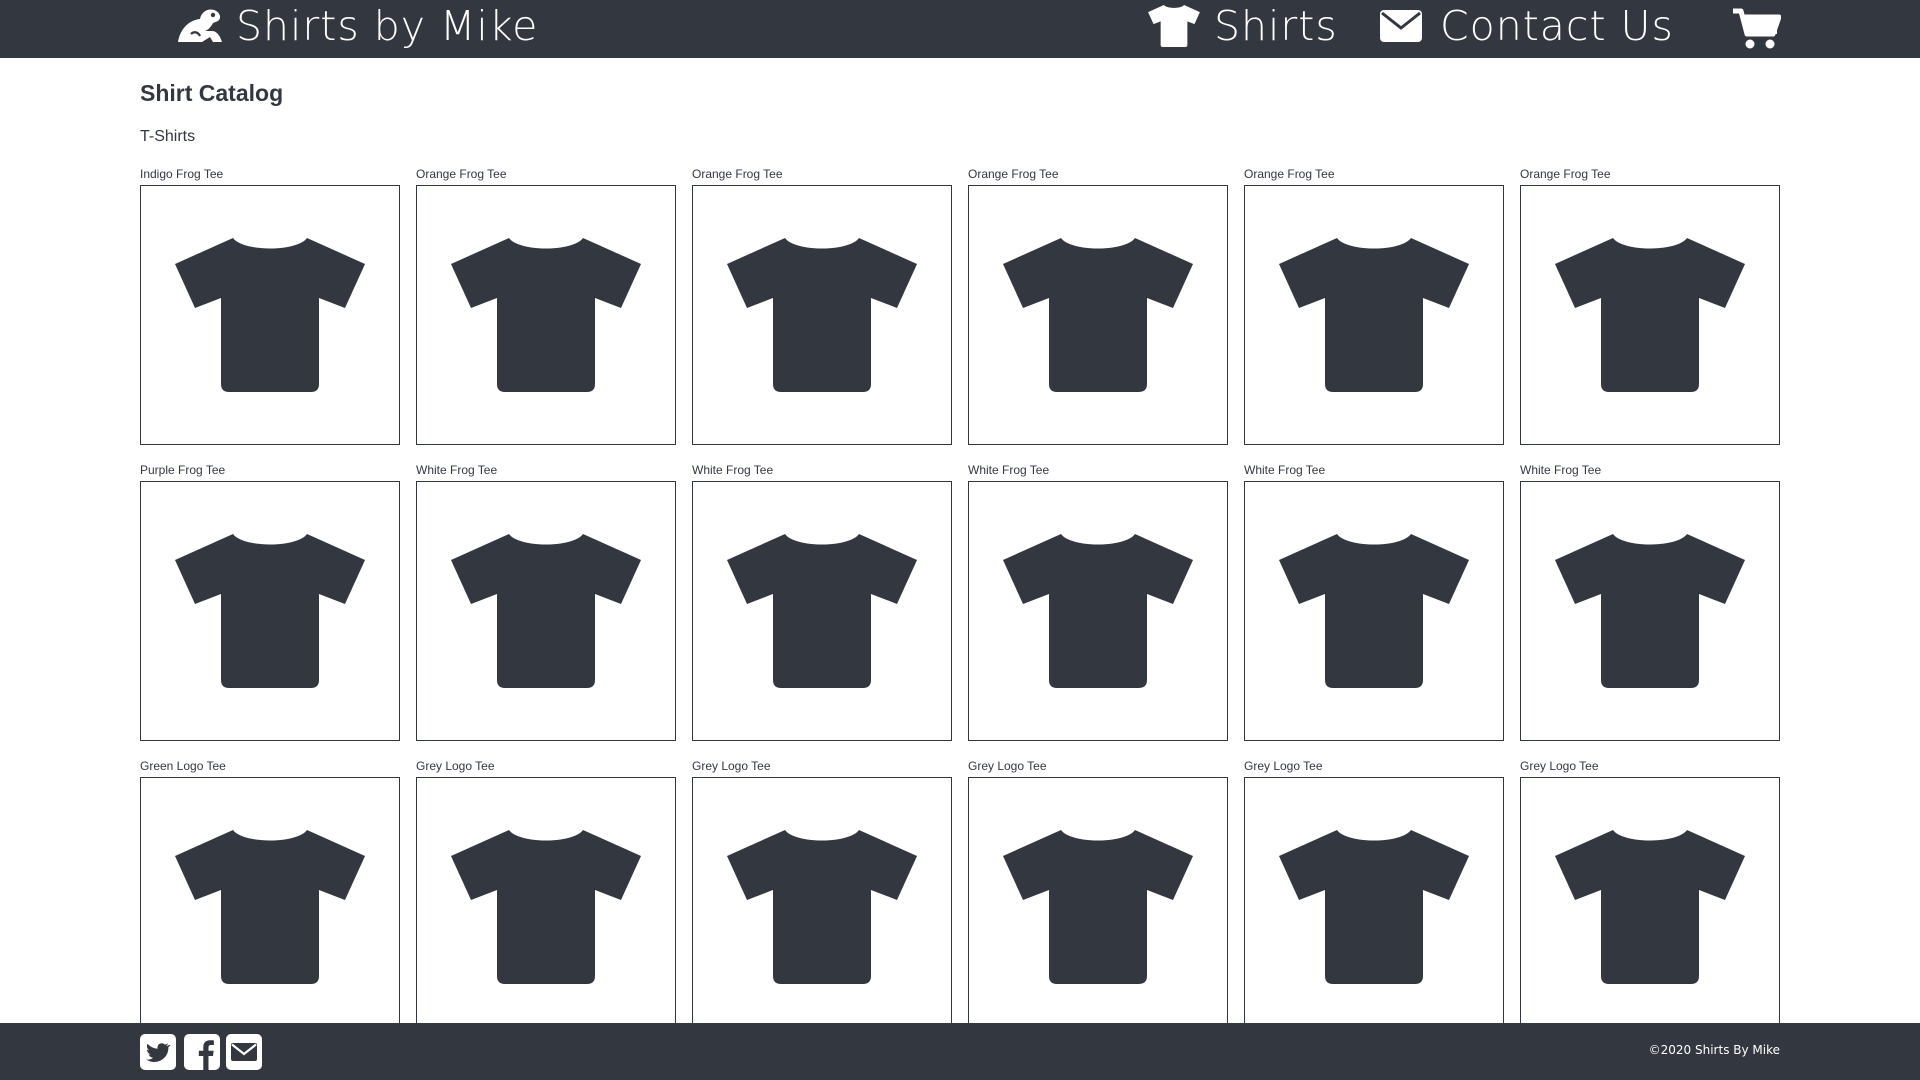 This screenshot has height=1080, width=1920. I want to click on product-card: Green Logo Tee, so click(270, 890).